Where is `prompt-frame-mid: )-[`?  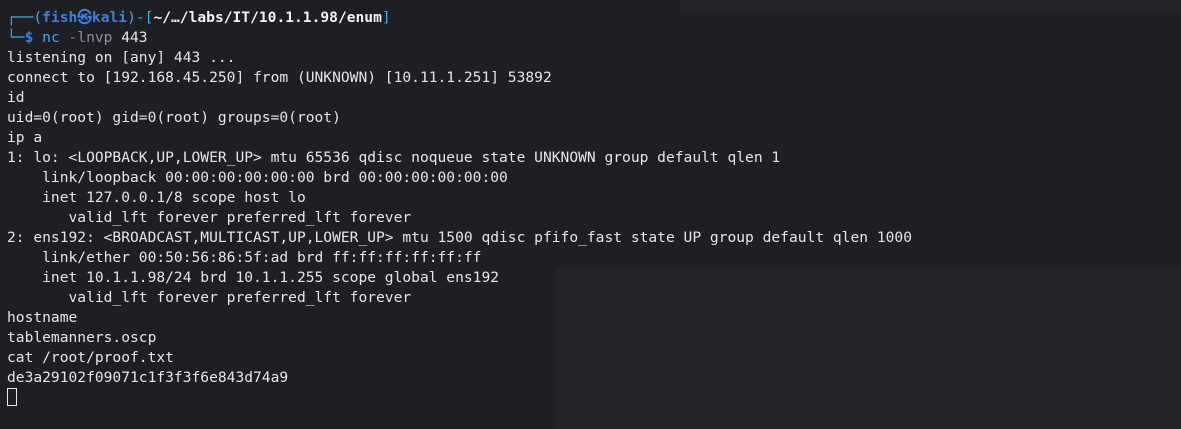
prompt-frame-mid: )-[ is located at coordinates (140, 17).